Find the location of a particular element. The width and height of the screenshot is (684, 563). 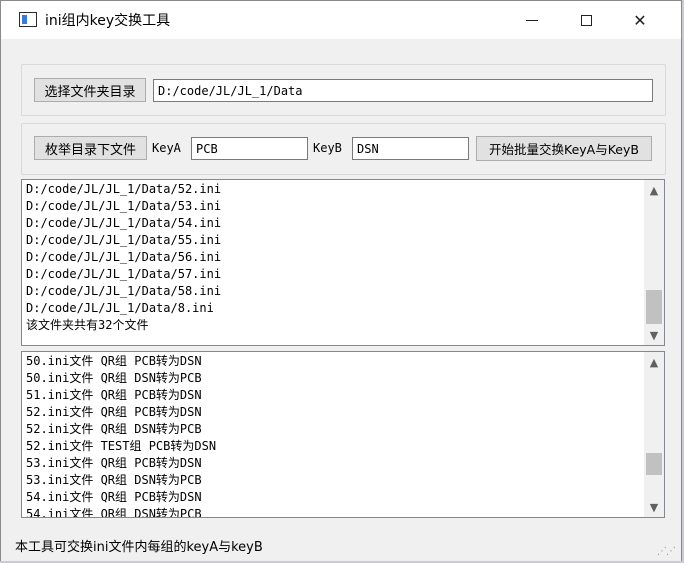

log-list-item: 54.ini文件 QR组 DSN转为PCB is located at coordinates (334, 511).